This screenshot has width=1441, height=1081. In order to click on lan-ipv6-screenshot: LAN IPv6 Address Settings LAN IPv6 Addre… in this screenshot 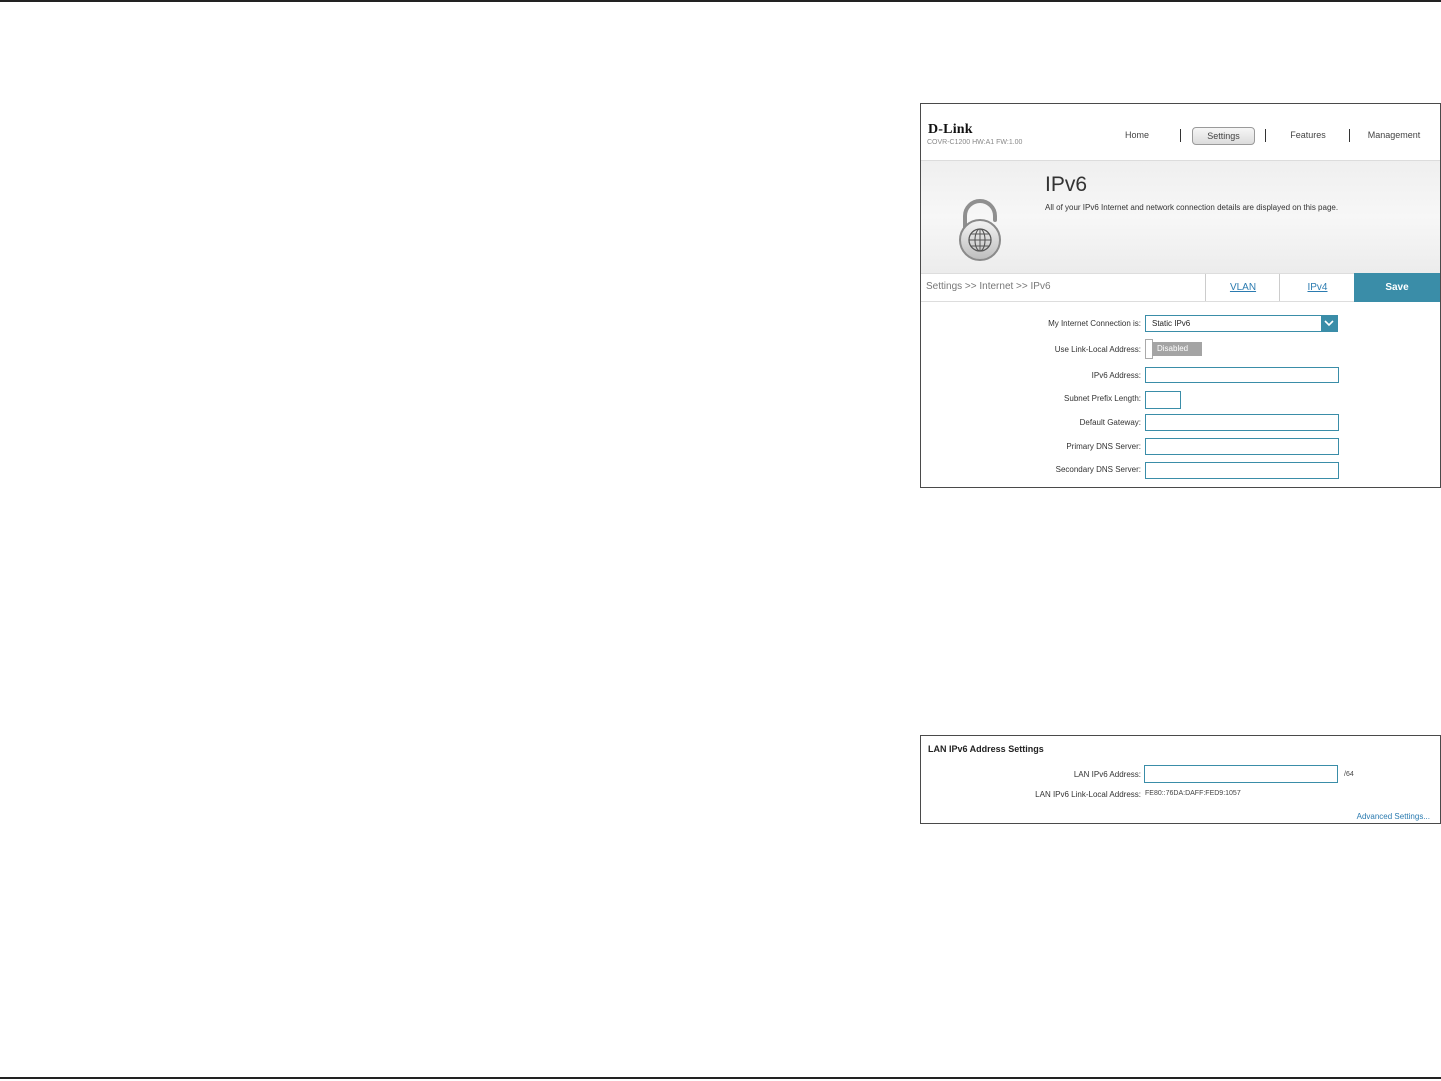, I will do `click(1180, 779)`.